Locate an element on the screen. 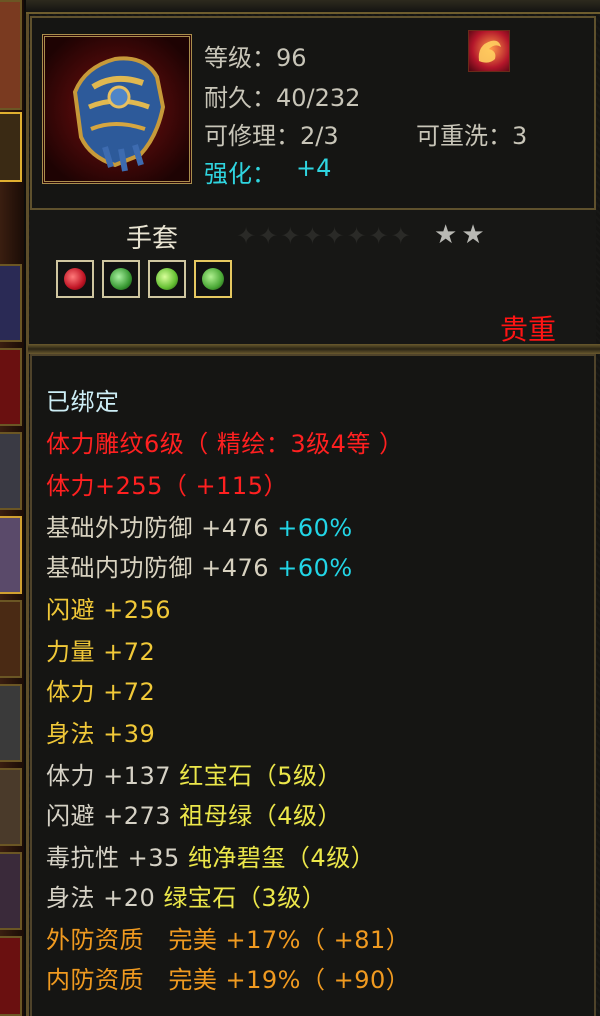 Image resolution: width=600 pixels, height=1016 pixels. enhance-label: 强化： is located at coordinates (240, 174).